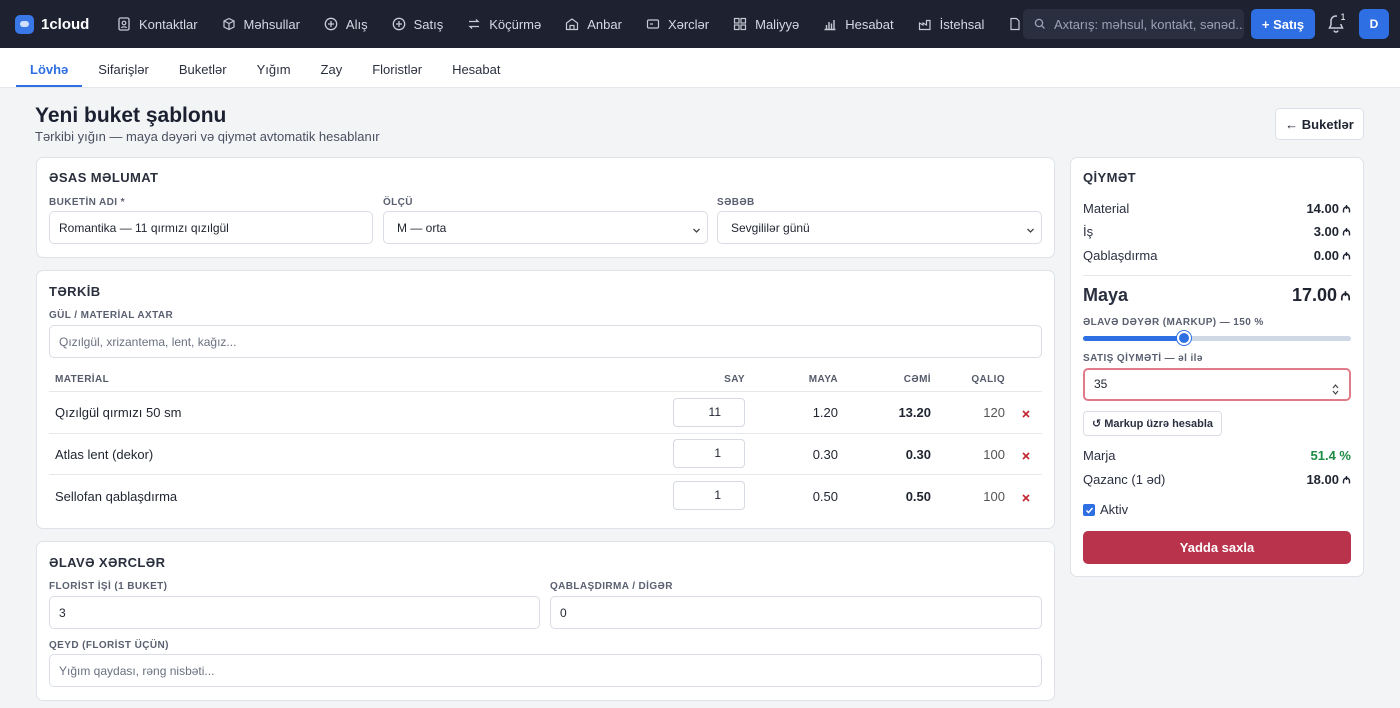 The image size is (1400, 708). What do you see at coordinates (796, 612) in the screenshot?
I see `packaging-other-input: 0` at bounding box center [796, 612].